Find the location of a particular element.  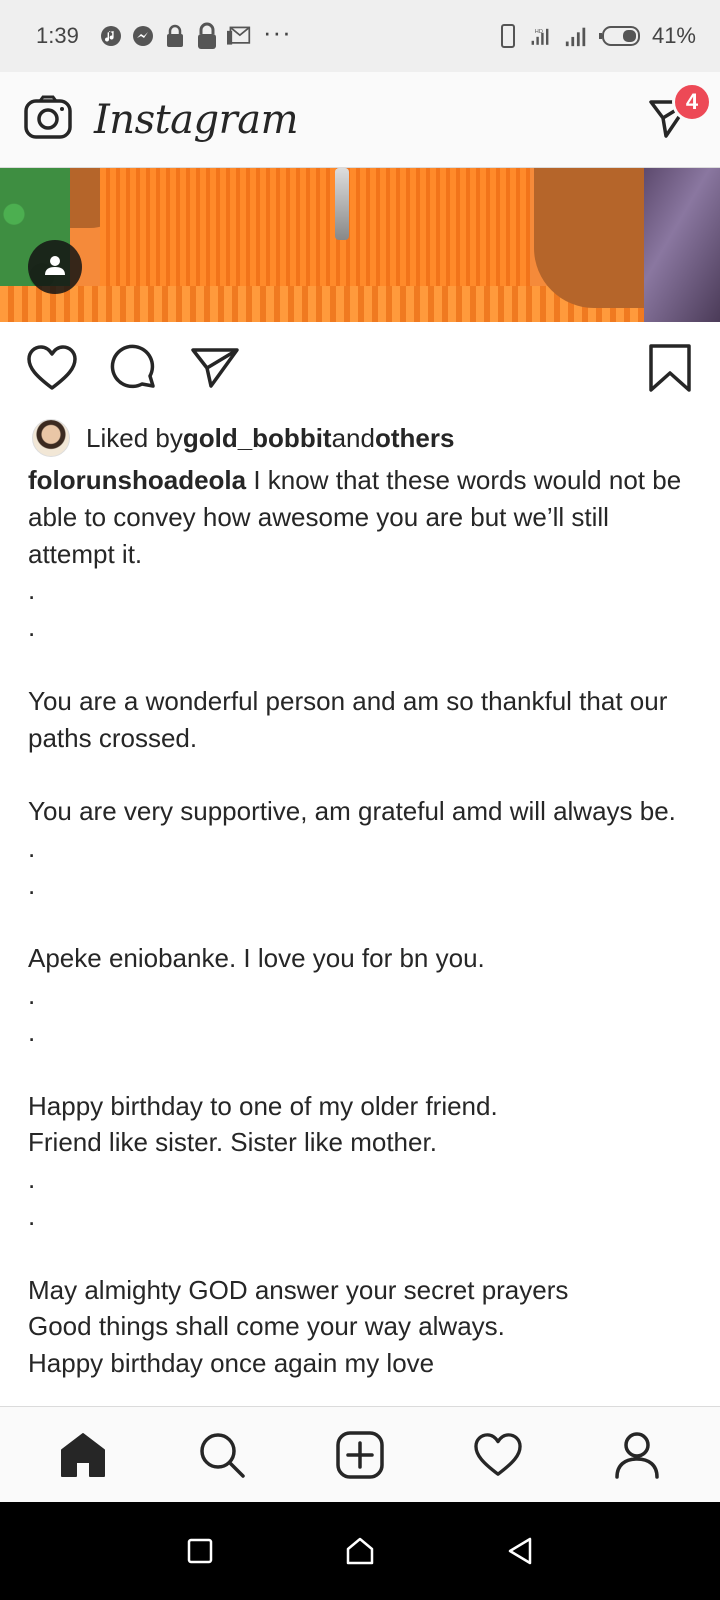

image-background-right is located at coordinates (682, 245).